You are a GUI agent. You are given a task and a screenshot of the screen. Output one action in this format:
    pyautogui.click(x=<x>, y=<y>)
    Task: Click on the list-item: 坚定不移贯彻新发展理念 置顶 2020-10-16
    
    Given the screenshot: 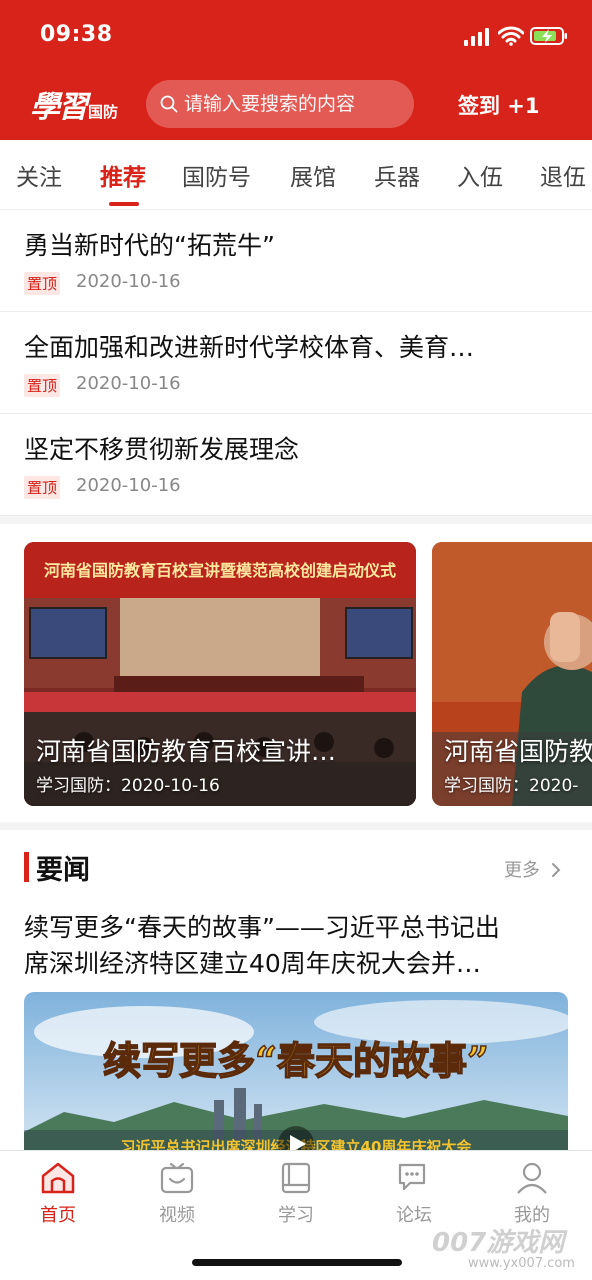 What is the action you would take?
    pyautogui.click(x=296, y=465)
    